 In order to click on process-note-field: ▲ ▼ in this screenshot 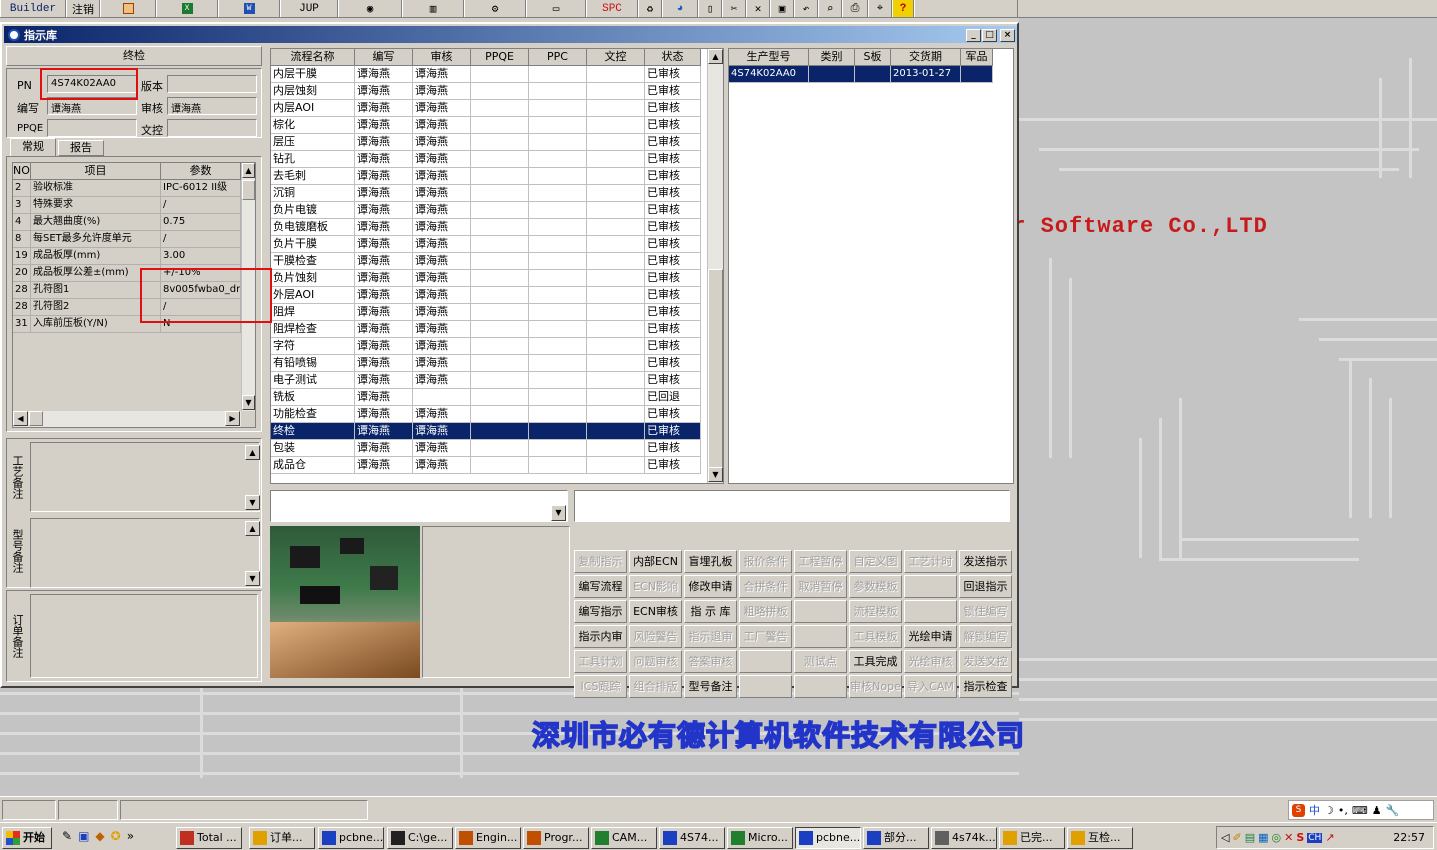, I will do `click(145, 477)`.